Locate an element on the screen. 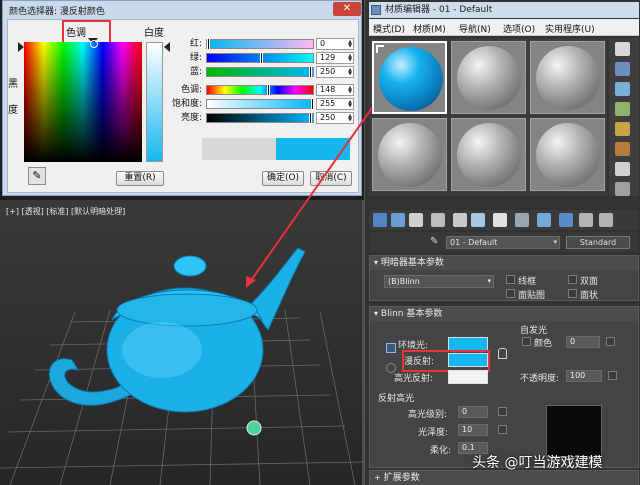 This screenshot has width=640, height=485. menu-utilities: 实用程序(U) is located at coordinates (570, 28).